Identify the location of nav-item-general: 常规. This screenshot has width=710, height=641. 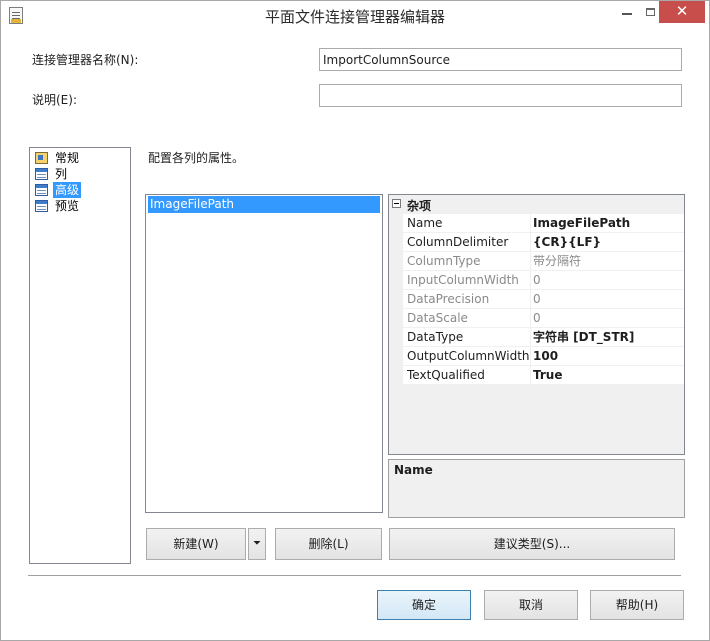
(58, 158).